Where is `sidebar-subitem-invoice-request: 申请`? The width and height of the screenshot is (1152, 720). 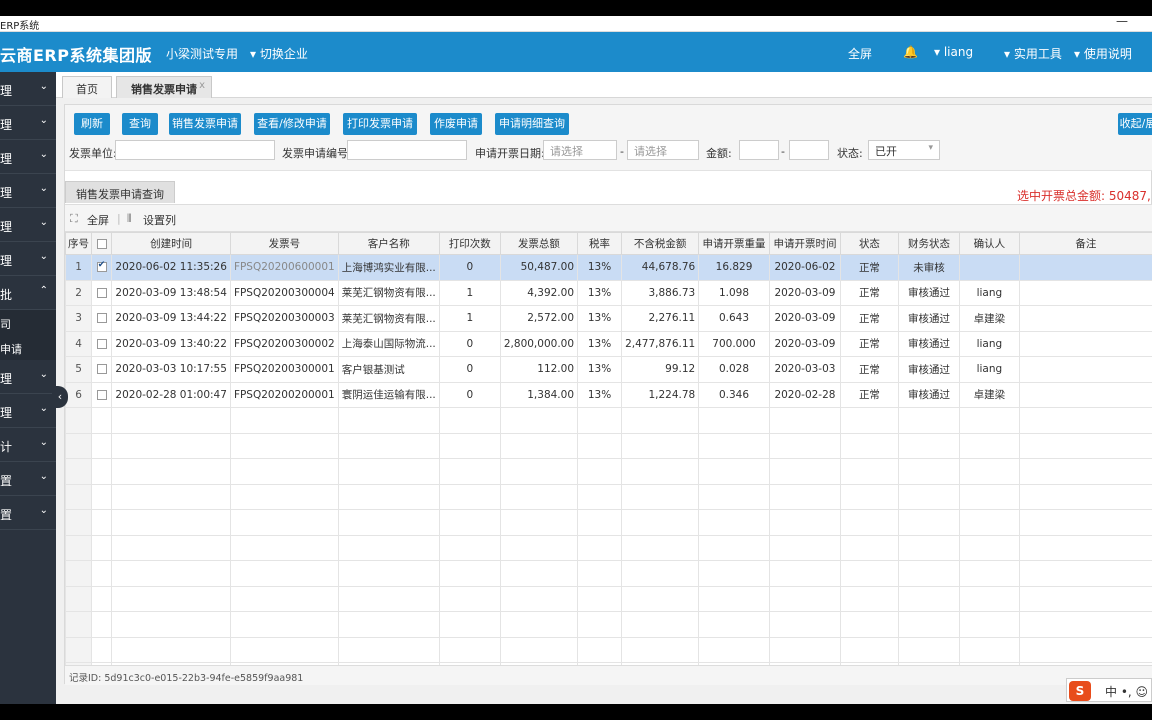
sidebar-subitem-invoice-request: 申请 is located at coordinates (28, 347).